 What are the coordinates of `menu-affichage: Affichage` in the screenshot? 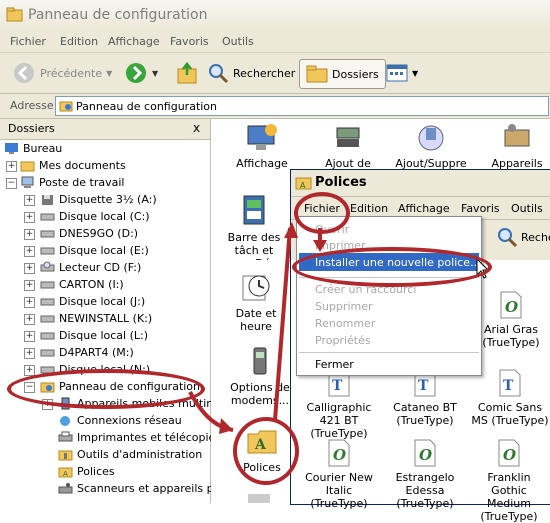 It's located at (134, 41).